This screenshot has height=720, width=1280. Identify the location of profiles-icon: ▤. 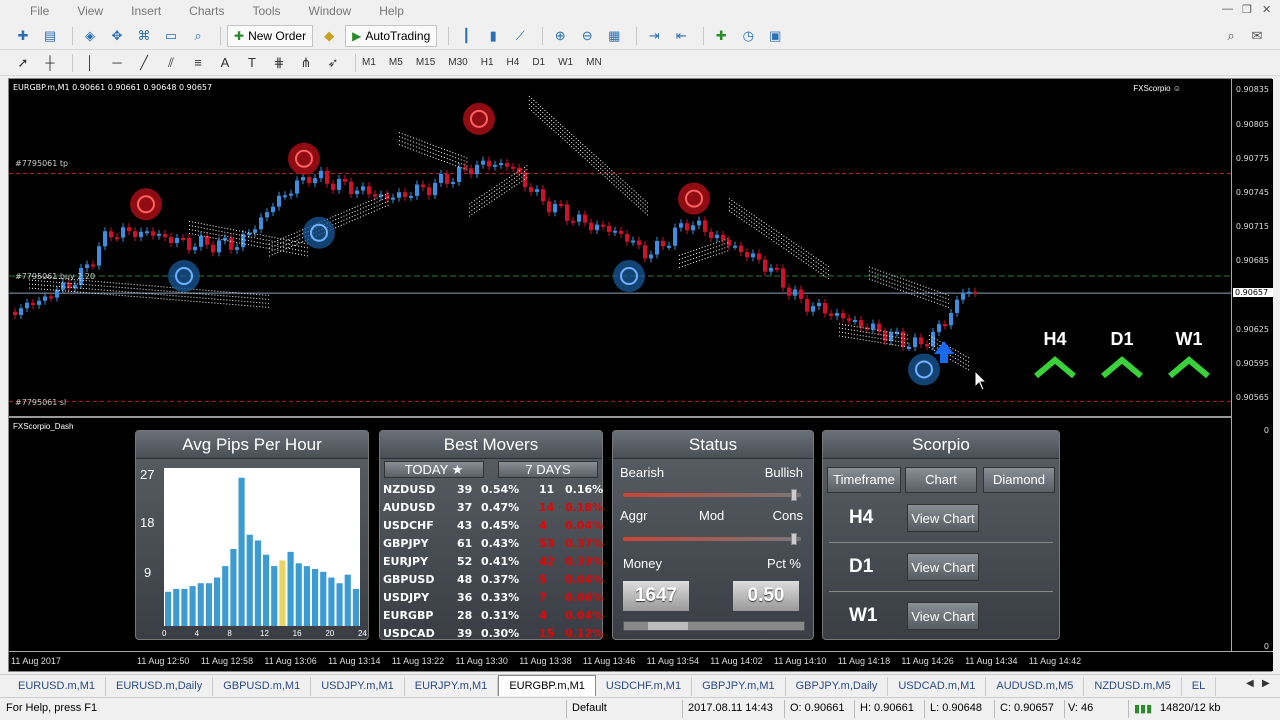
(50, 36).